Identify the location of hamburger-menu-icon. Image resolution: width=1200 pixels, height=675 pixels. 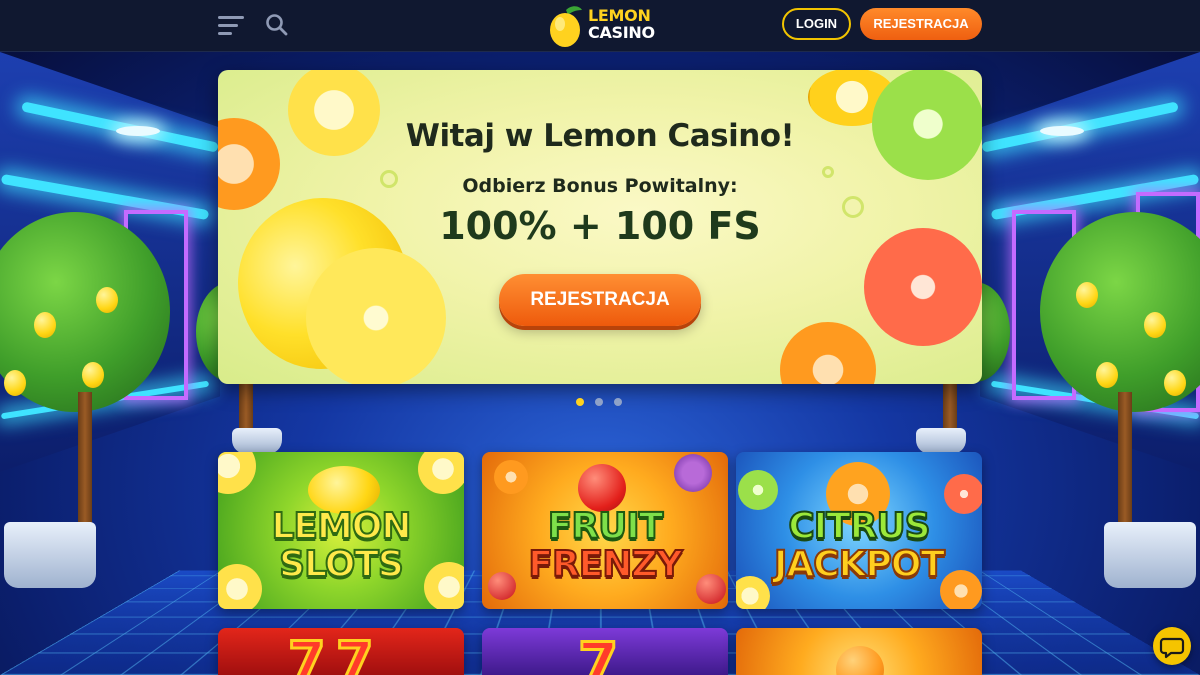
(231, 25).